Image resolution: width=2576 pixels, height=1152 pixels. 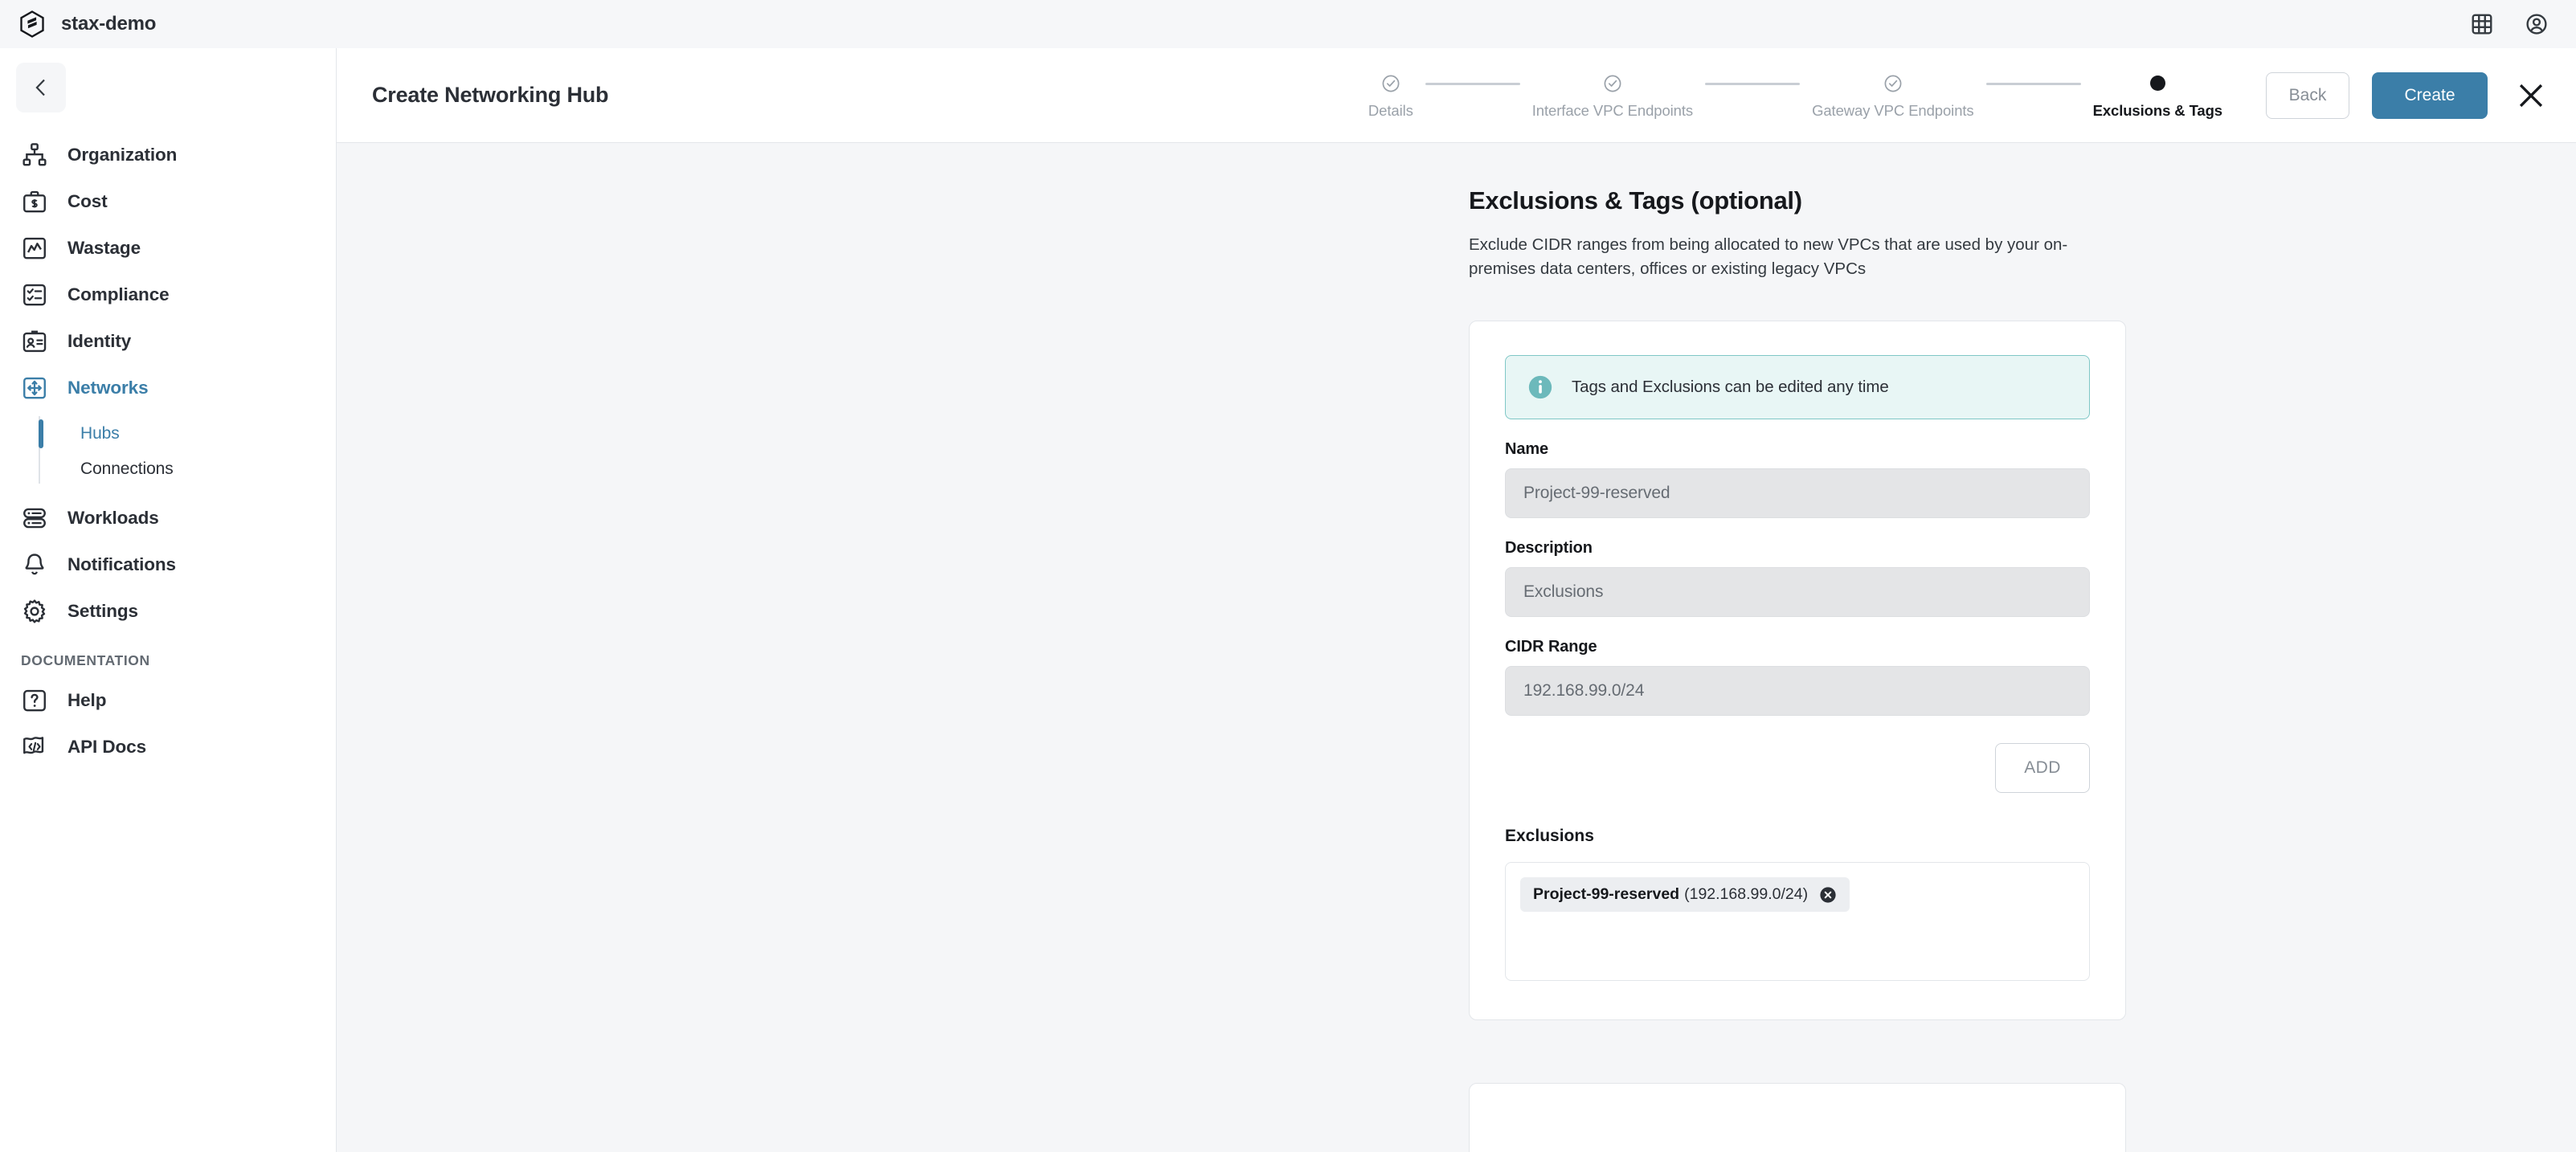 I want to click on active-step-dot-icon, so click(x=2157, y=83).